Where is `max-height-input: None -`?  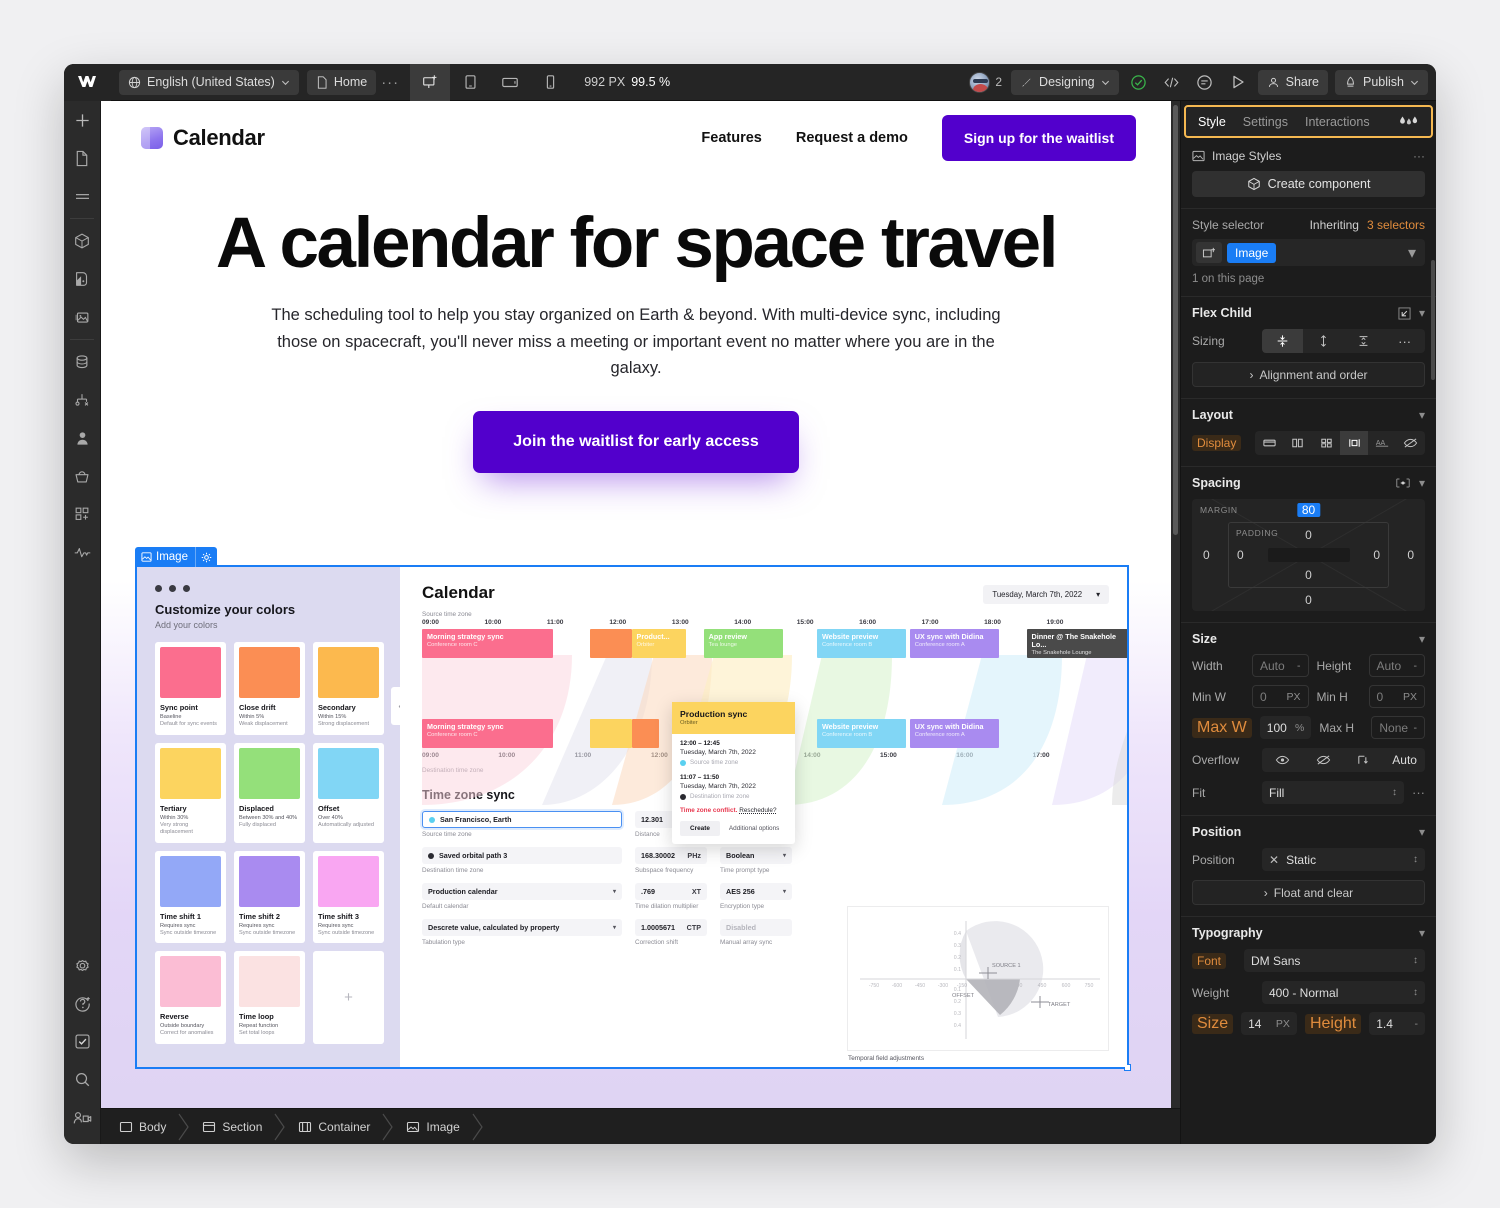
max-height-input: None - is located at coordinates (1398, 727).